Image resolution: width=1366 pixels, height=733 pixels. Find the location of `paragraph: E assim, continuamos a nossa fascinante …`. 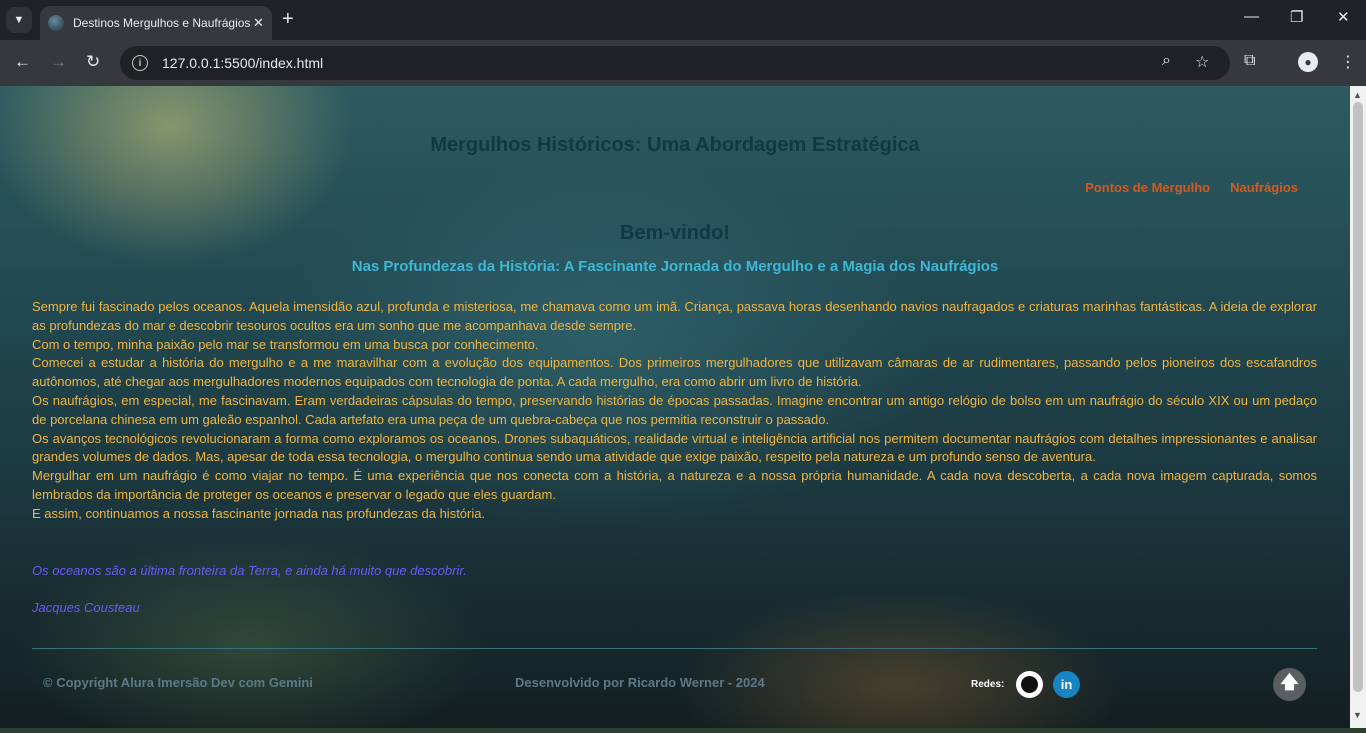

paragraph: E assim, continuamos a nossa fascinante … is located at coordinates (259, 513).